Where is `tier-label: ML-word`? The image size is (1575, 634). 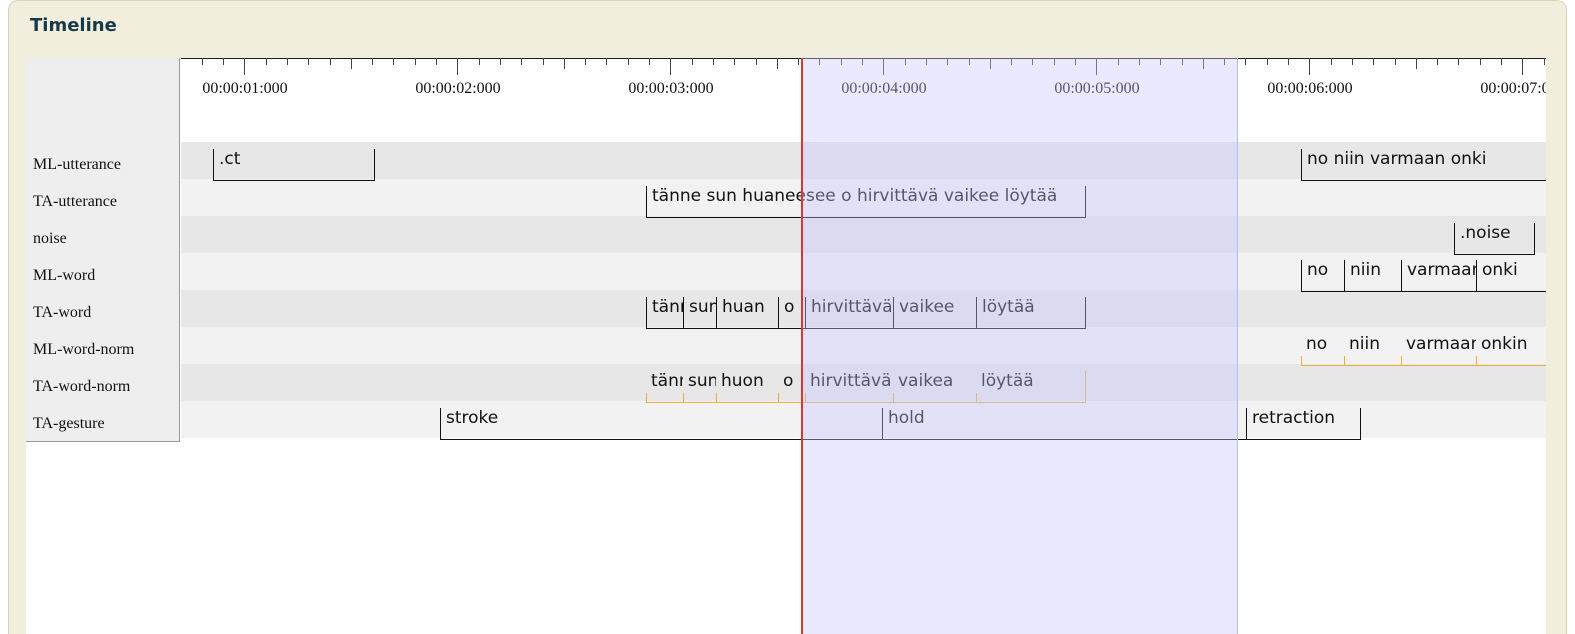
tier-label: ML-word is located at coordinates (64, 276).